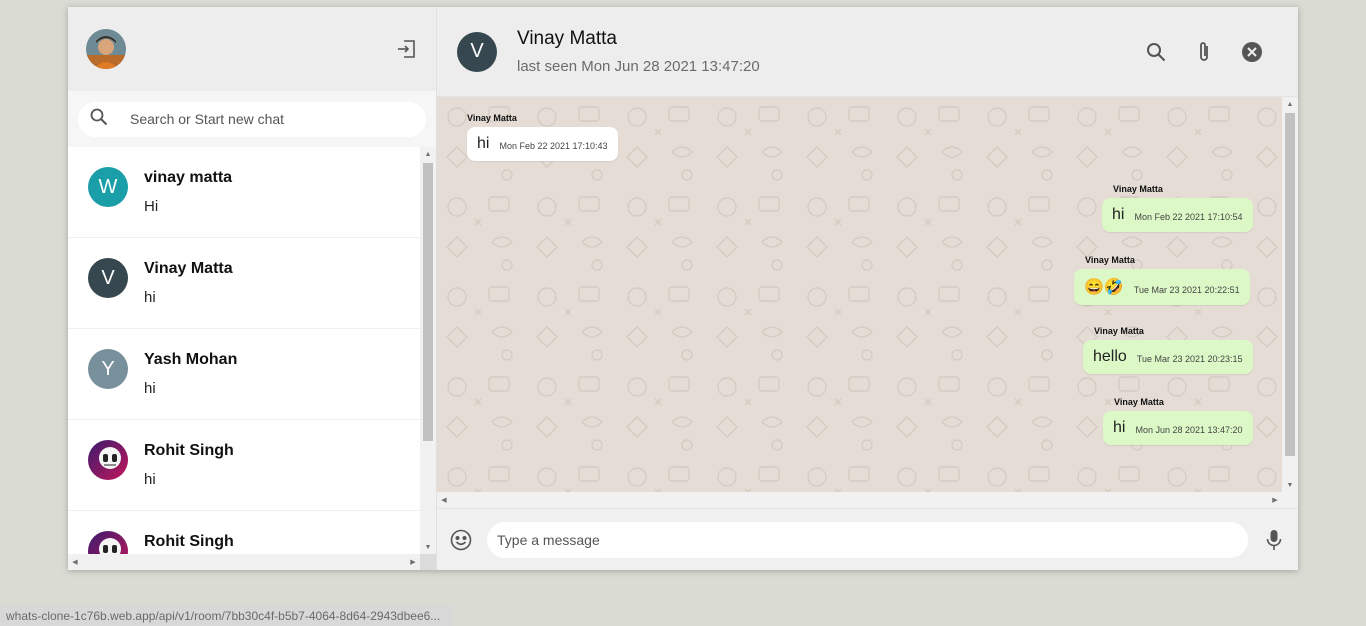  I want to click on message-bubble: hi Mon Jun 28 2021 13:47:20, so click(1178, 428).